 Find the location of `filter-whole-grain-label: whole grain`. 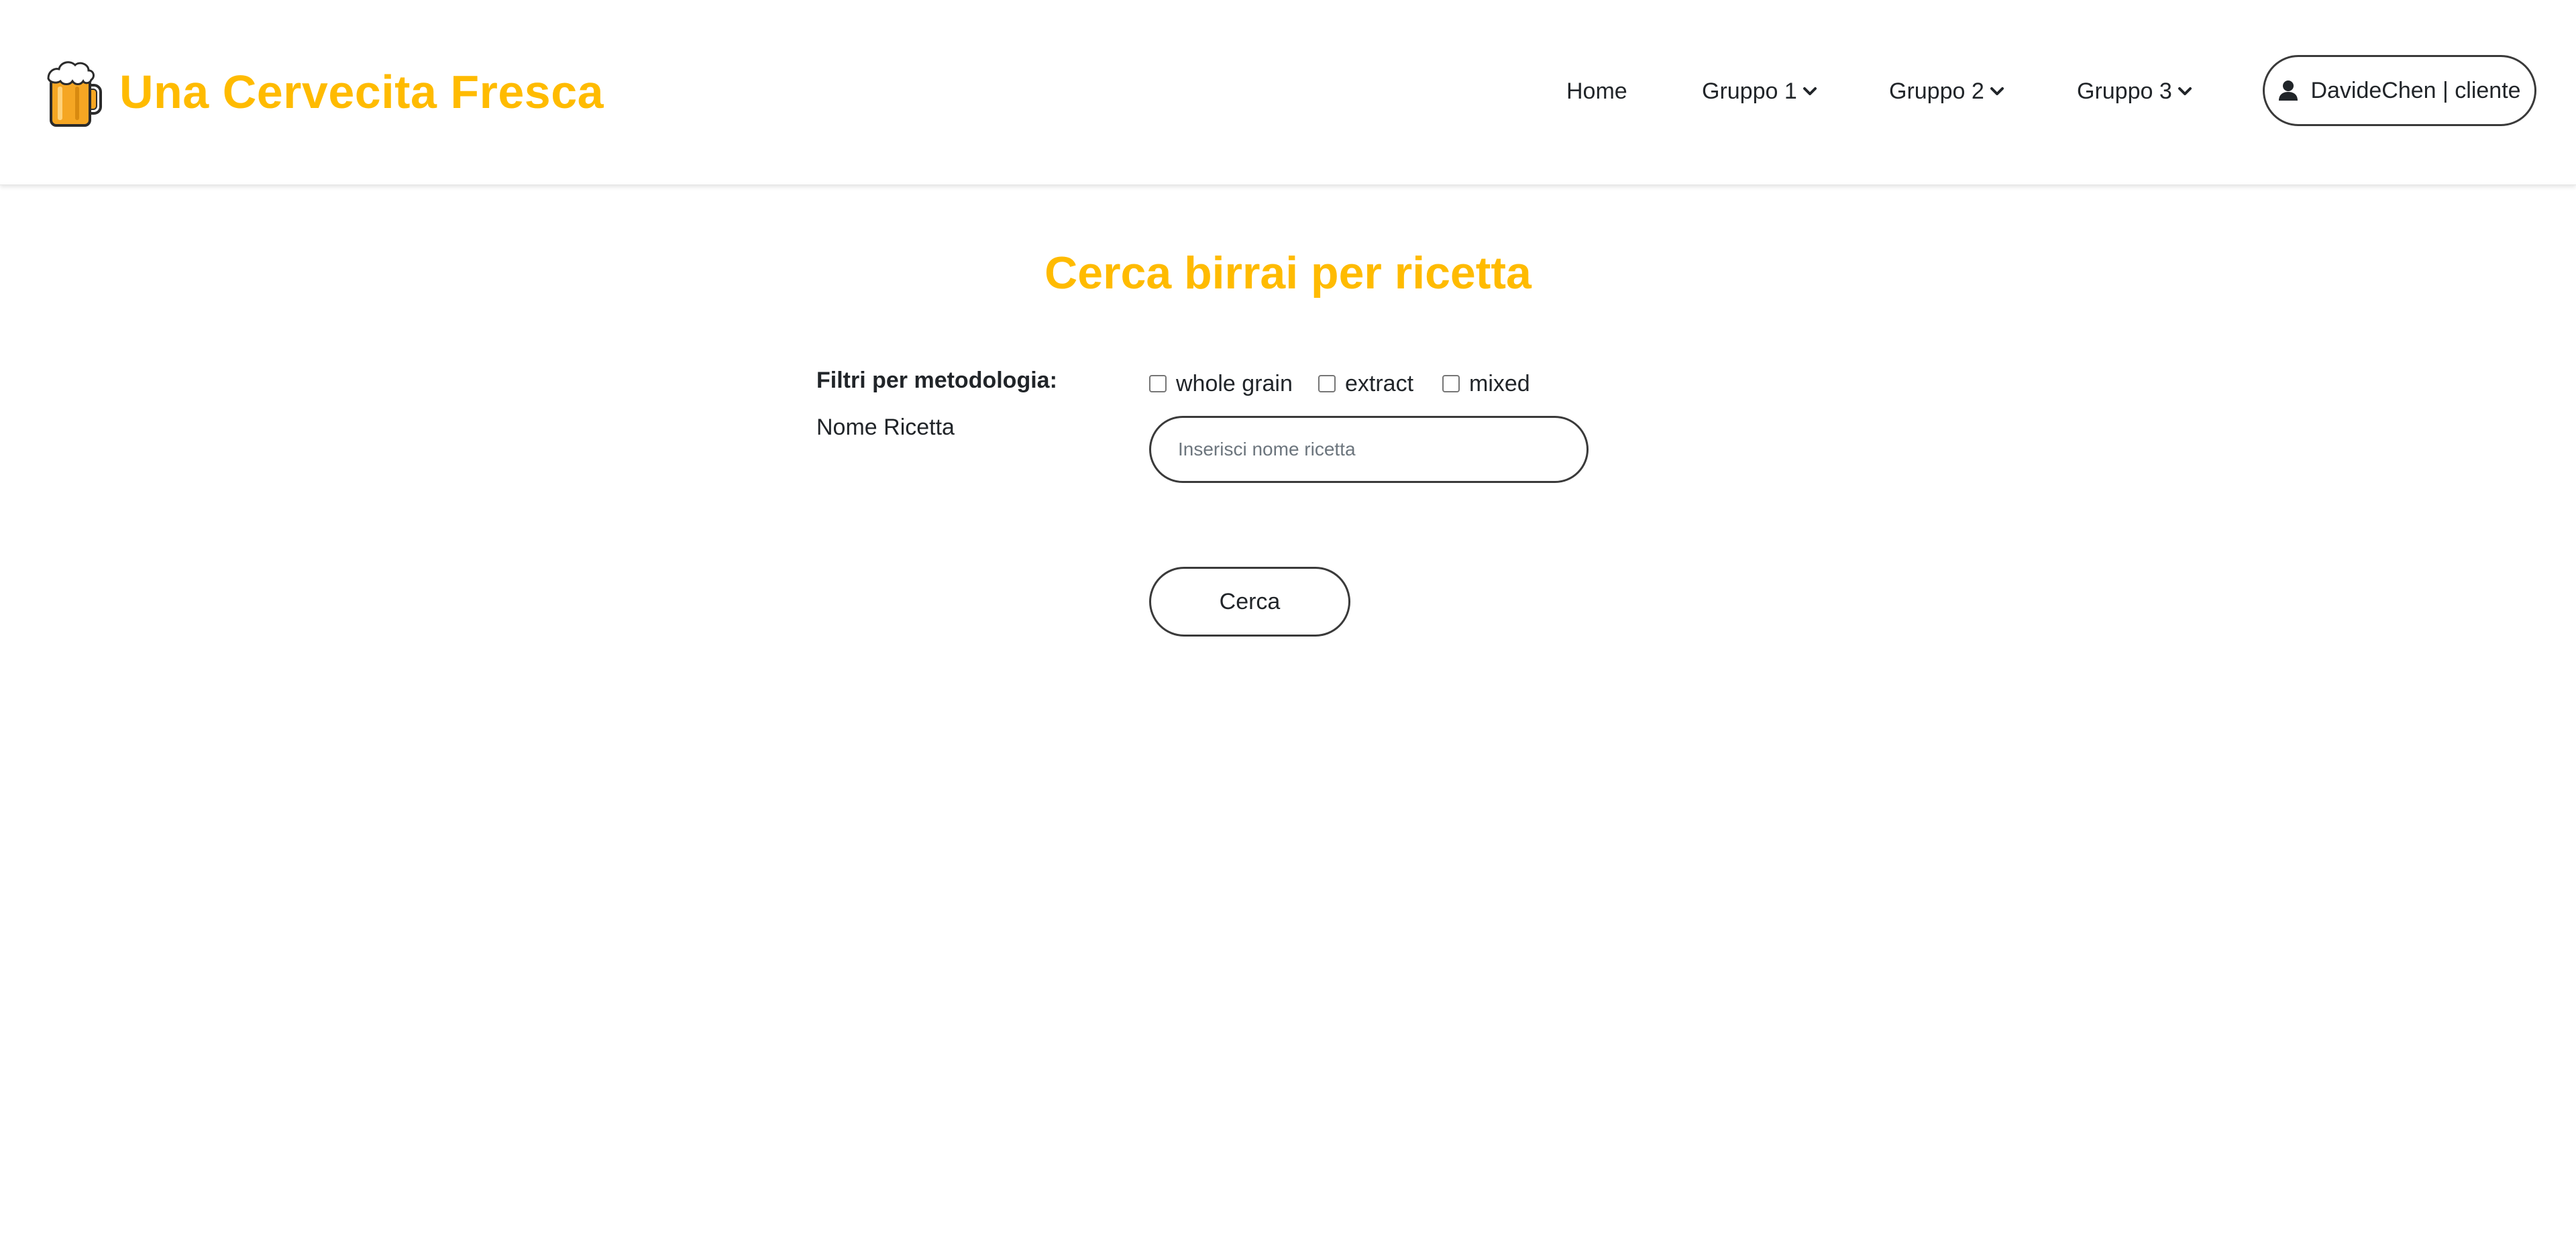

filter-whole-grain-label: whole grain is located at coordinates (1234, 383).